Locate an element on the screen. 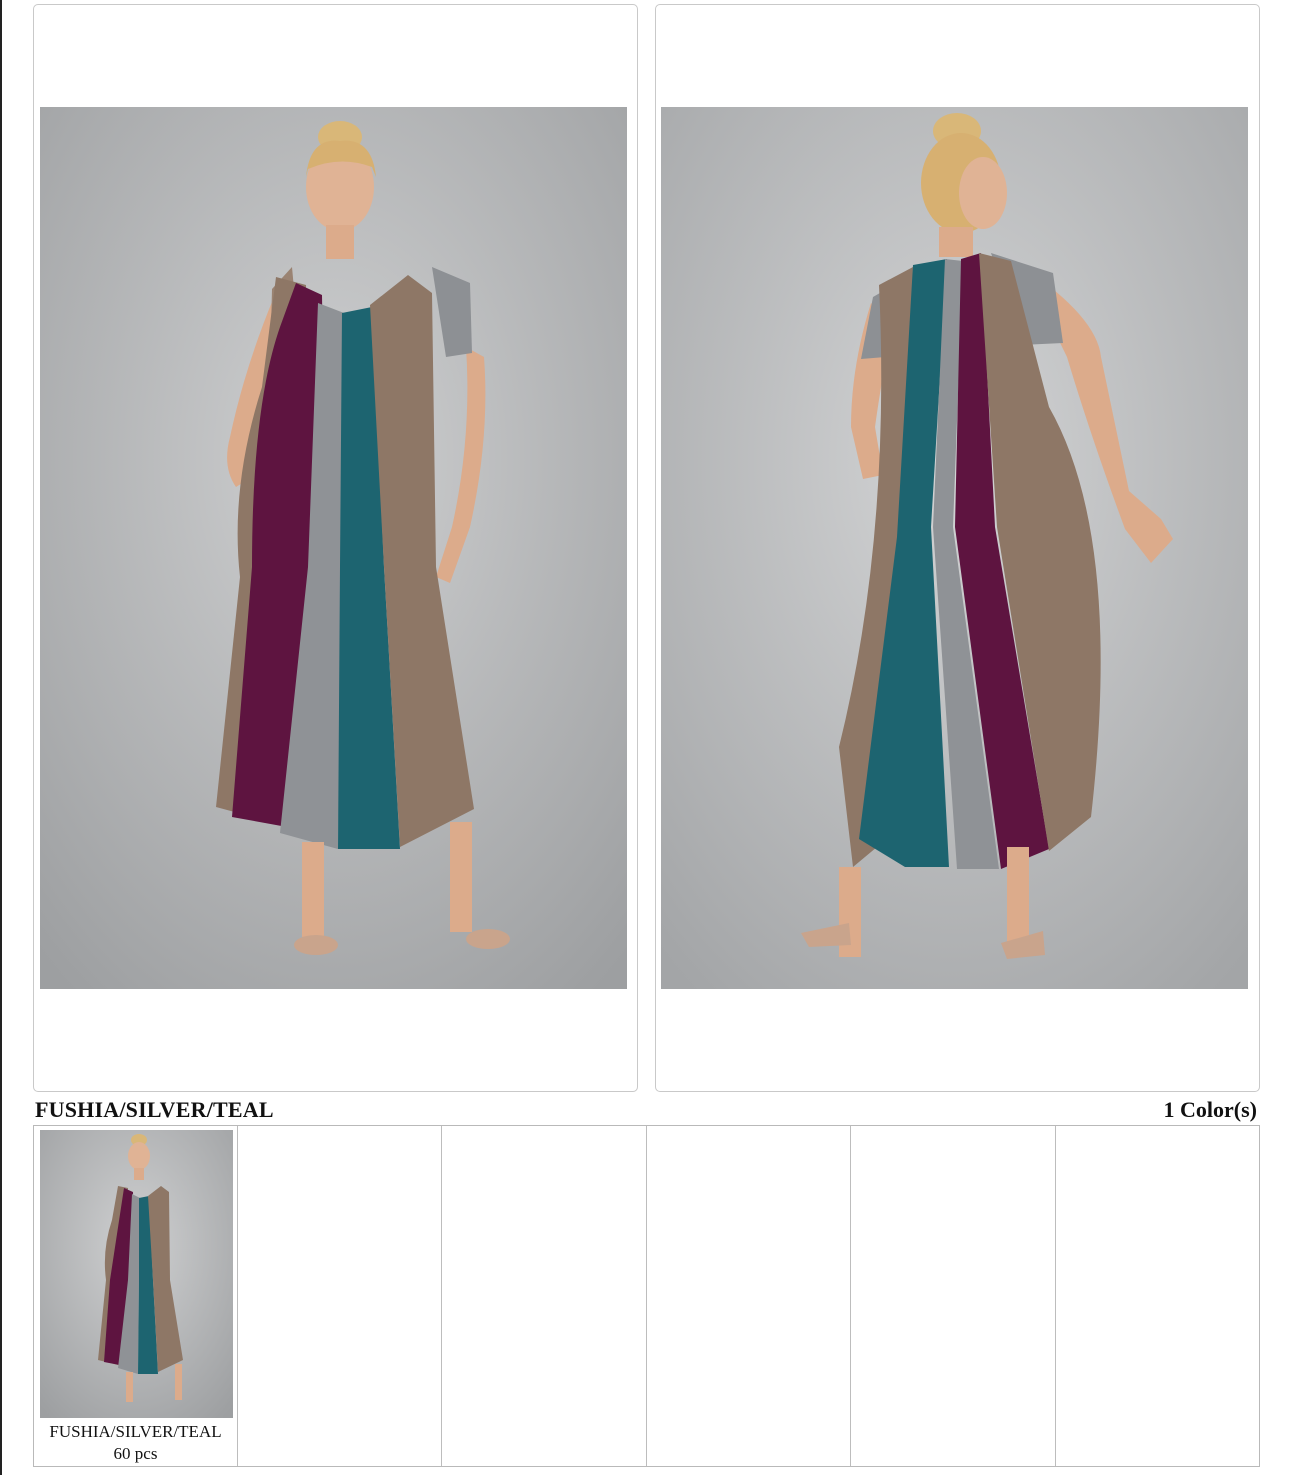  swatch-color-name: FUSHIA/SILVER/TEAL is located at coordinates (135, 1431).